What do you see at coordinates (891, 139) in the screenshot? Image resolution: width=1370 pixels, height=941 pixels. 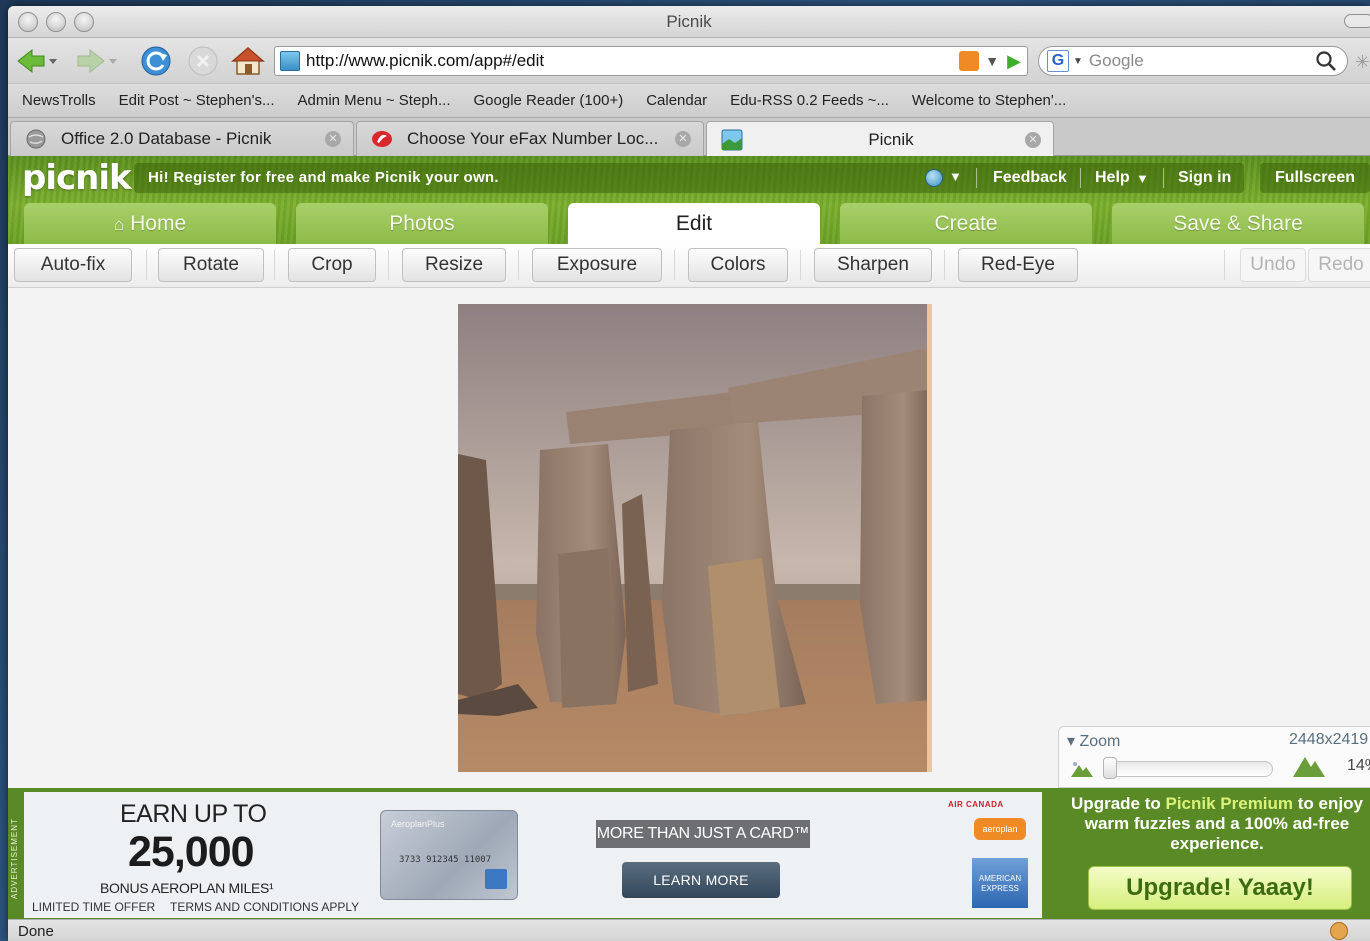 I see `tab-label: Picnik` at bounding box center [891, 139].